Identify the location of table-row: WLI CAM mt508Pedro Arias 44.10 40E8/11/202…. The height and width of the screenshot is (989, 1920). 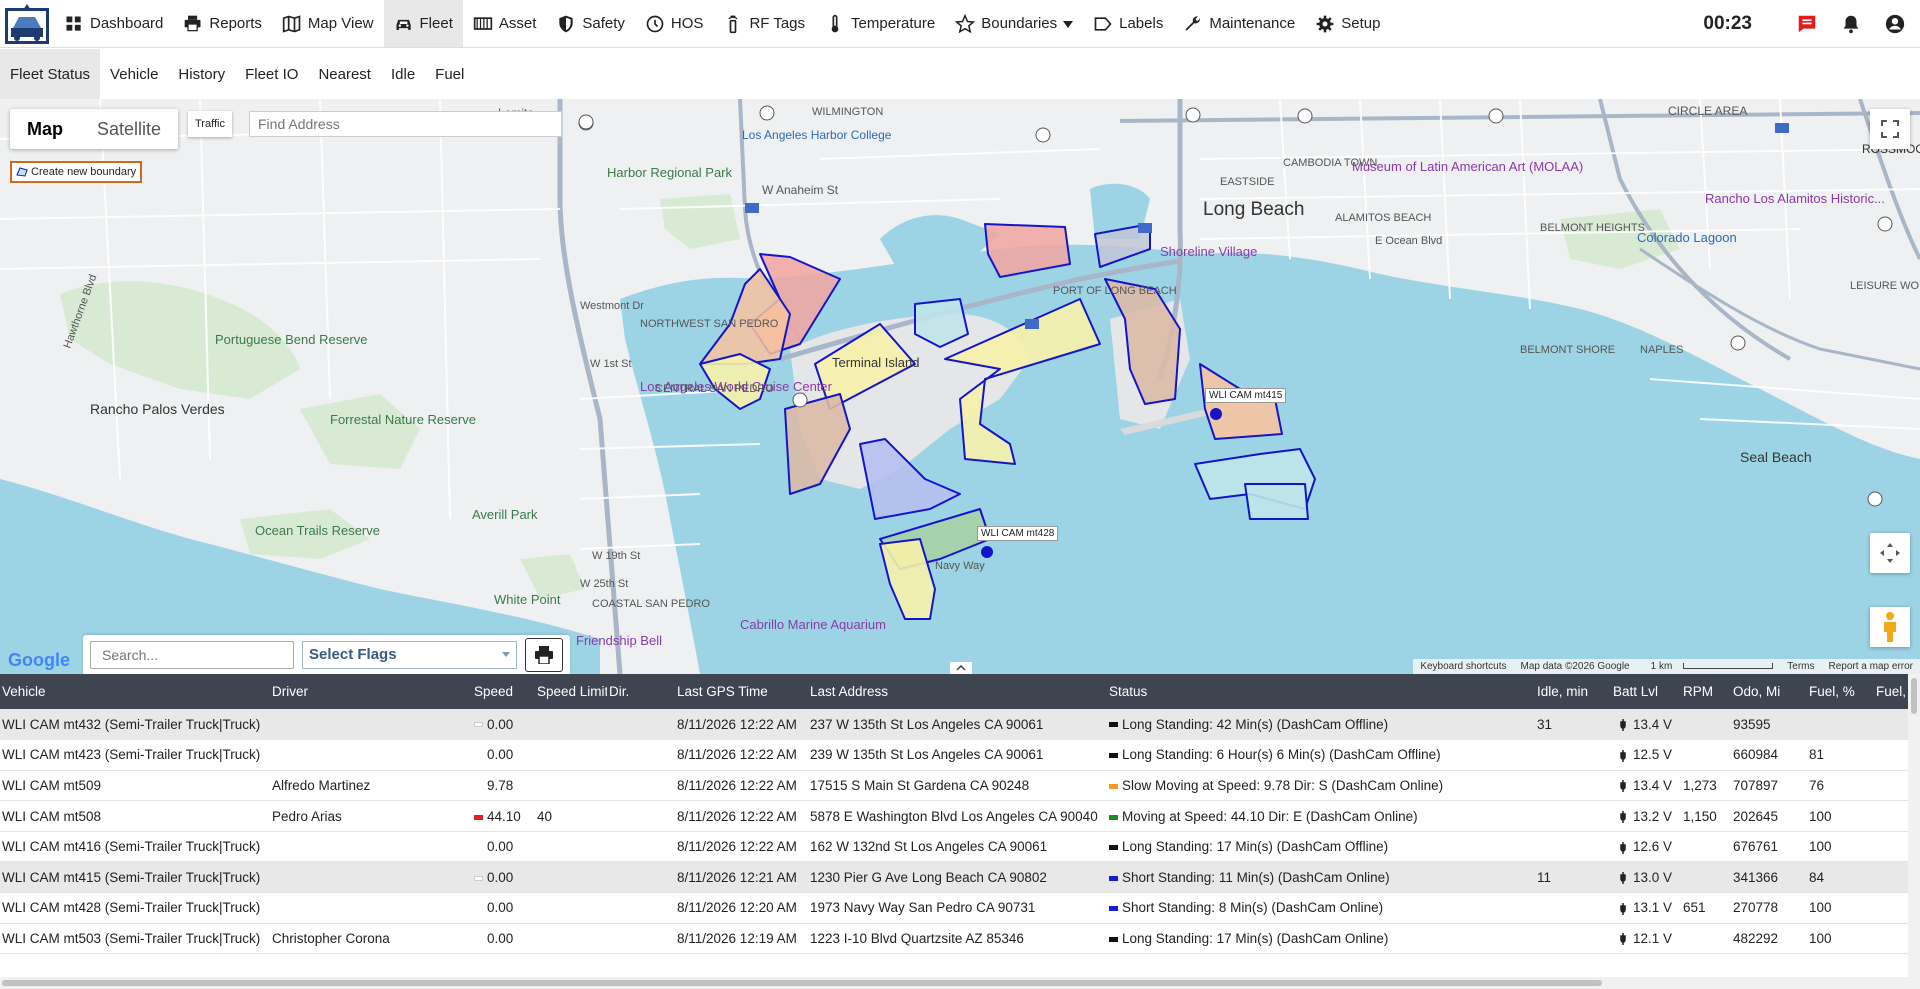
(960, 816).